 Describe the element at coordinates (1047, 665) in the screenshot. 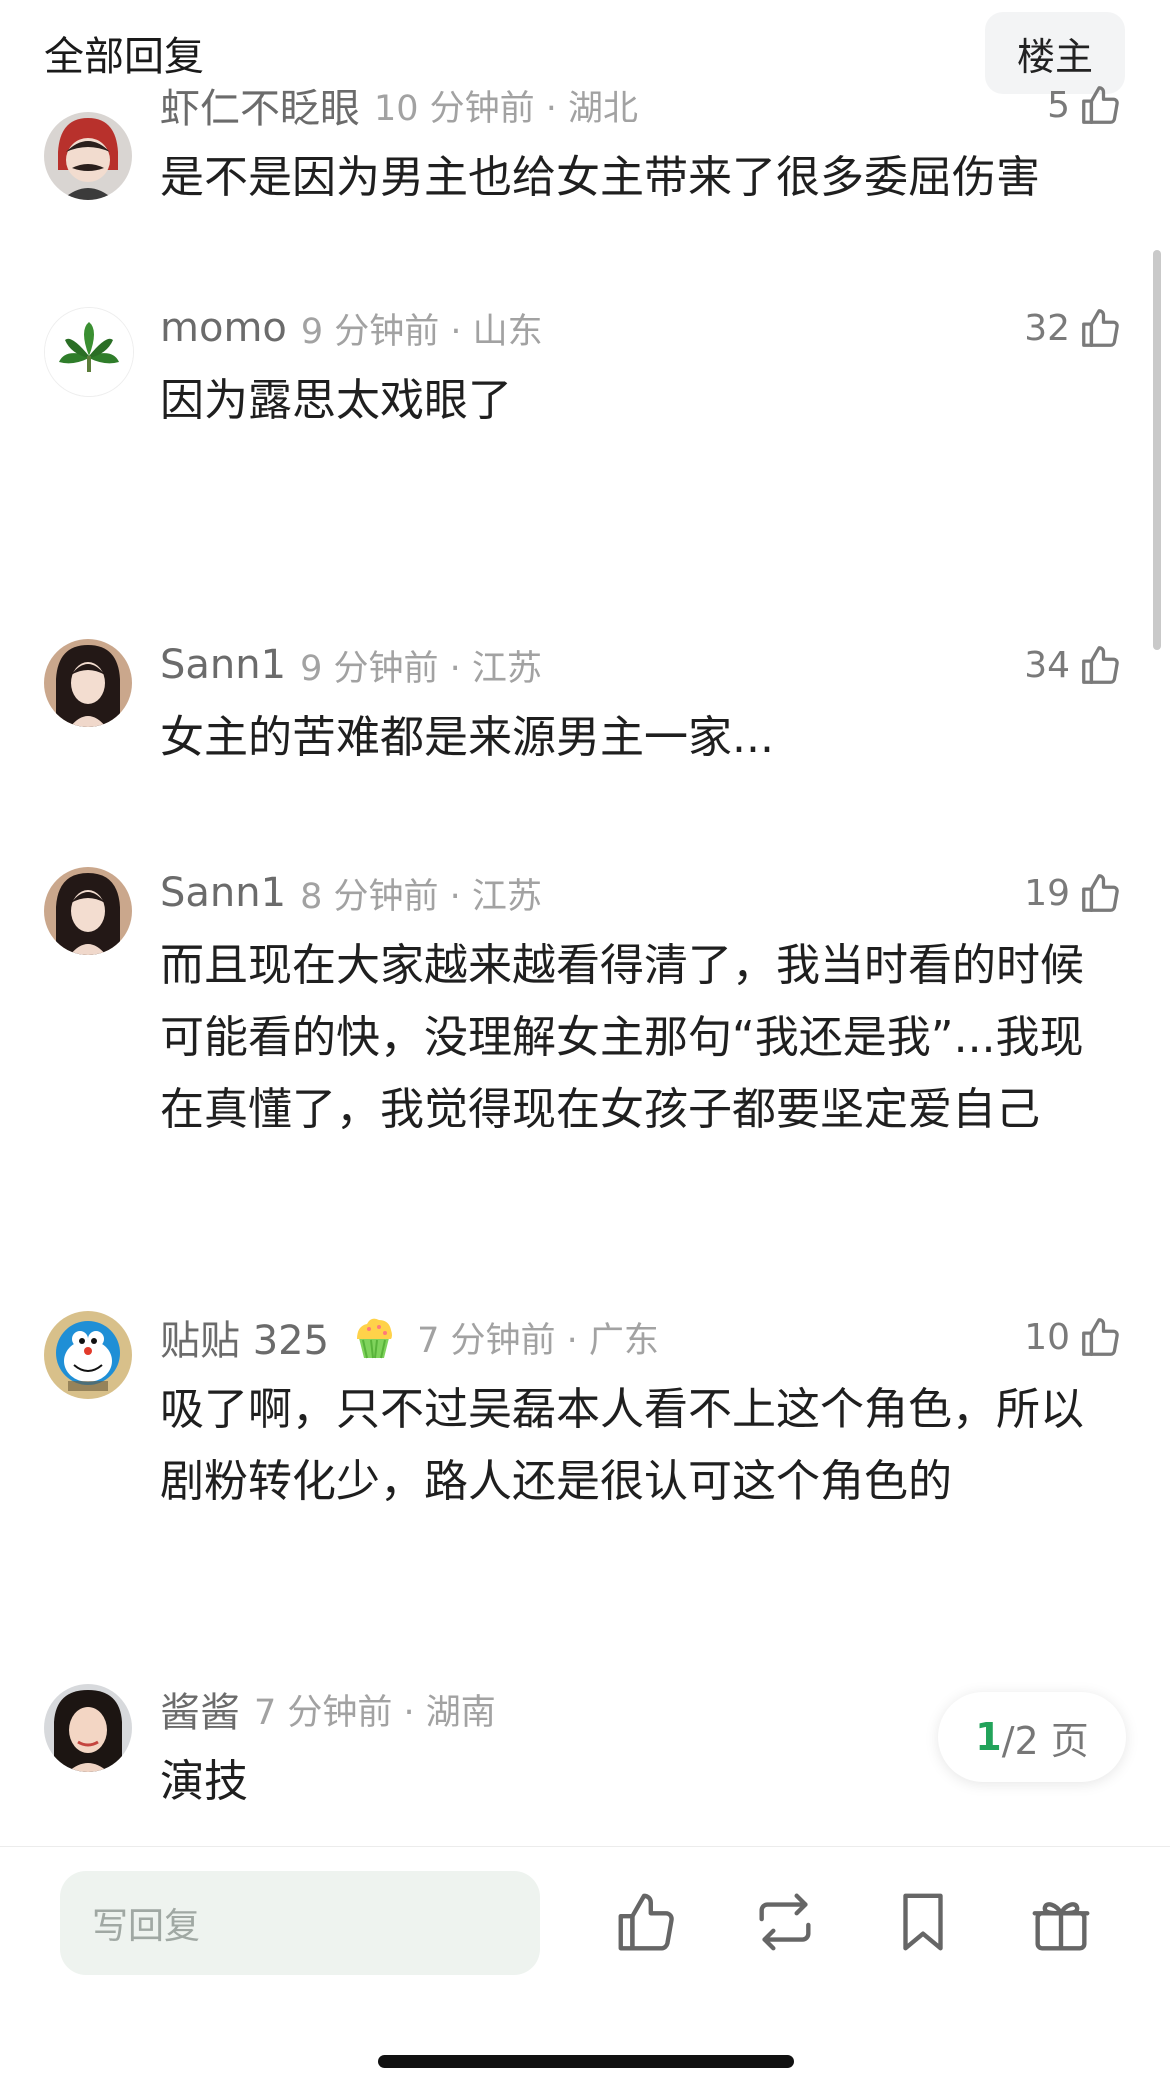

I see `like-count: 34` at that location.